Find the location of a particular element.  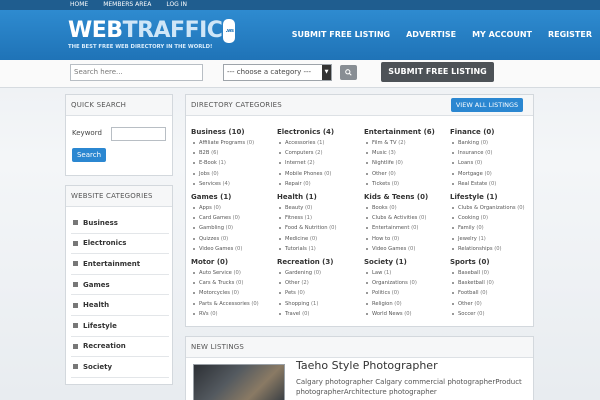

website-category-item: Lifestyle is located at coordinates (120, 326).